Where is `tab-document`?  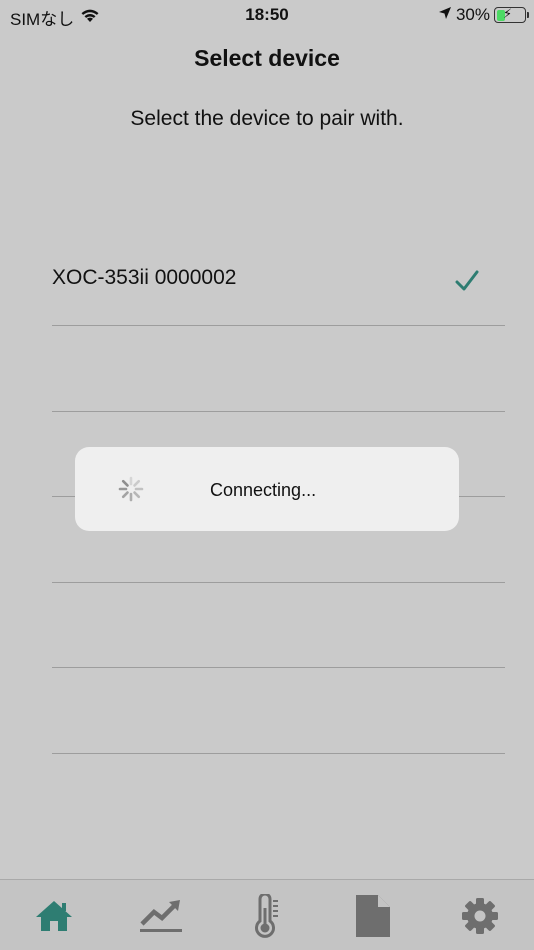 tab-document is located at coordinates (373, 918).